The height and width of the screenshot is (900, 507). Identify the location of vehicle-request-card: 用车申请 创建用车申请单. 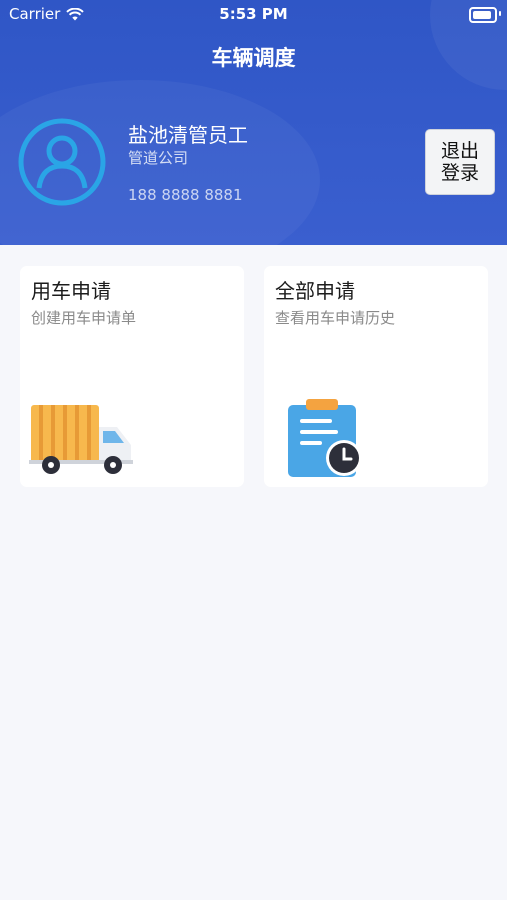
(132, 376).